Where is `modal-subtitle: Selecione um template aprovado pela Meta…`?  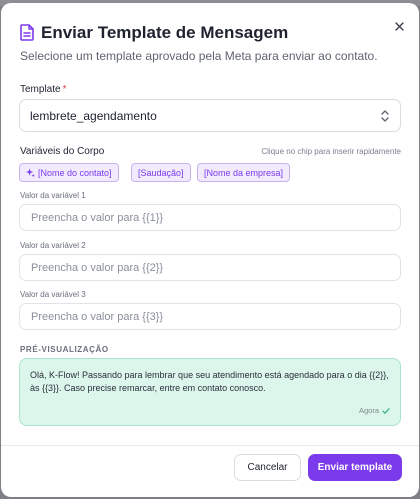 modal-subtitle: Selecione um template aprovado pela Meta… is located at coordinates (199, 56).